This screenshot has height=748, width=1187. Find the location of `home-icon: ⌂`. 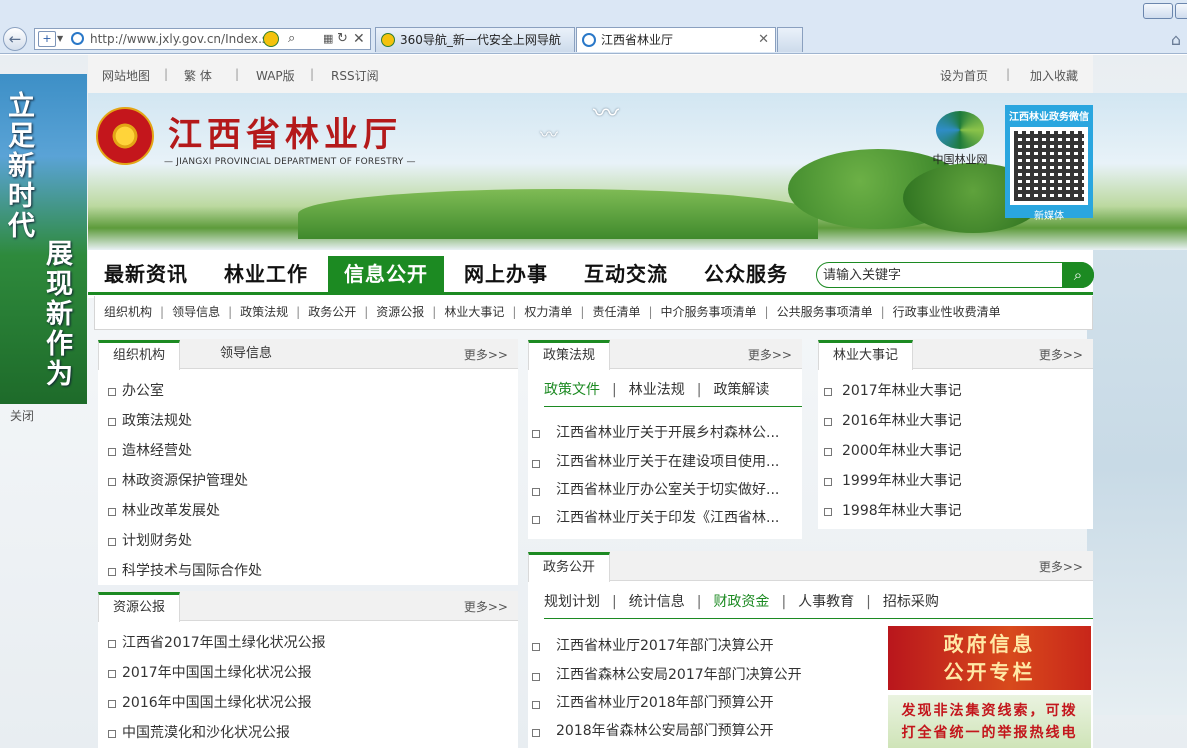

home-icon: ⌂ is located at coordinates (1176, 39).